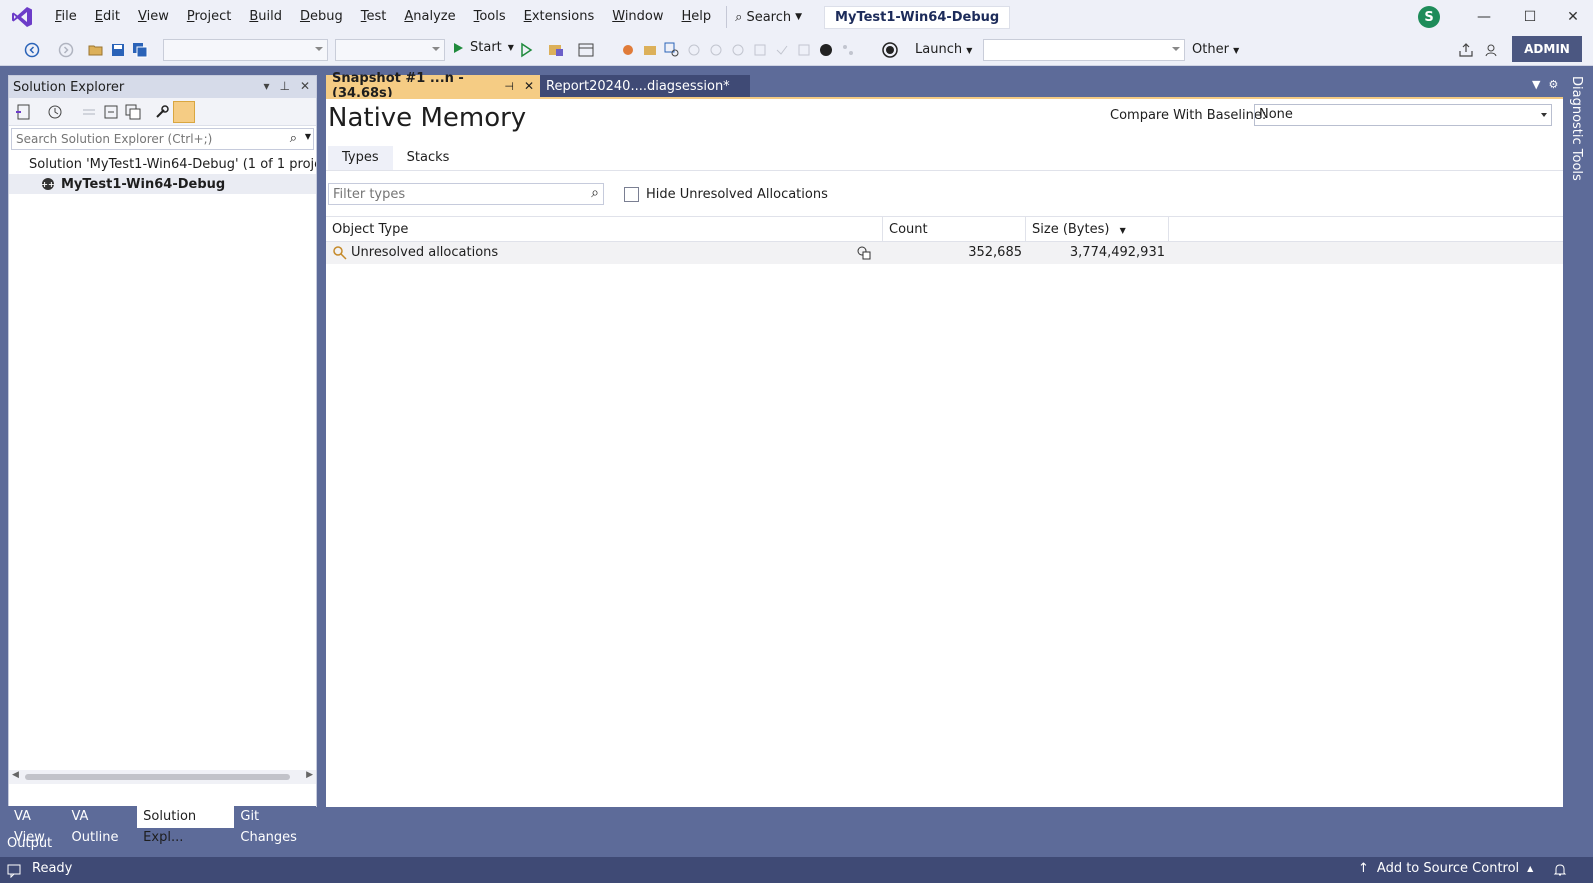 This screenshot has width=1593, height=883. I want to click on feedback-icon, so click(1492, 50).